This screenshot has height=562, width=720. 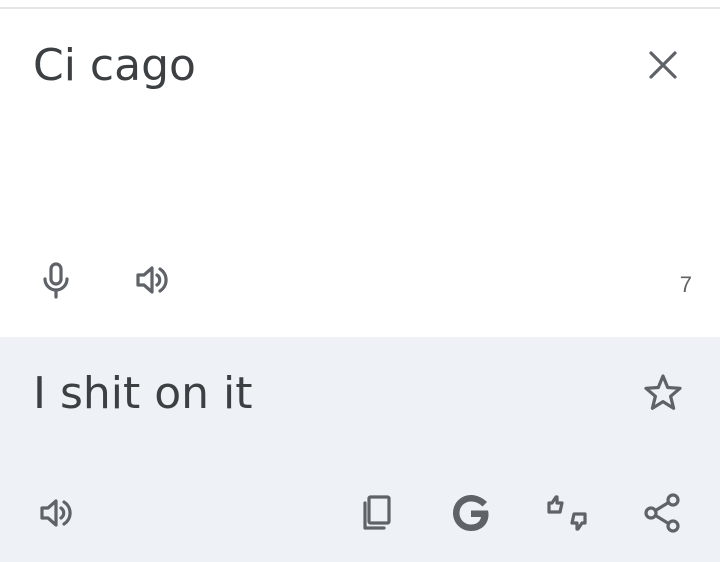 I want to click on microphone-icon, so click(x=56, y=280).